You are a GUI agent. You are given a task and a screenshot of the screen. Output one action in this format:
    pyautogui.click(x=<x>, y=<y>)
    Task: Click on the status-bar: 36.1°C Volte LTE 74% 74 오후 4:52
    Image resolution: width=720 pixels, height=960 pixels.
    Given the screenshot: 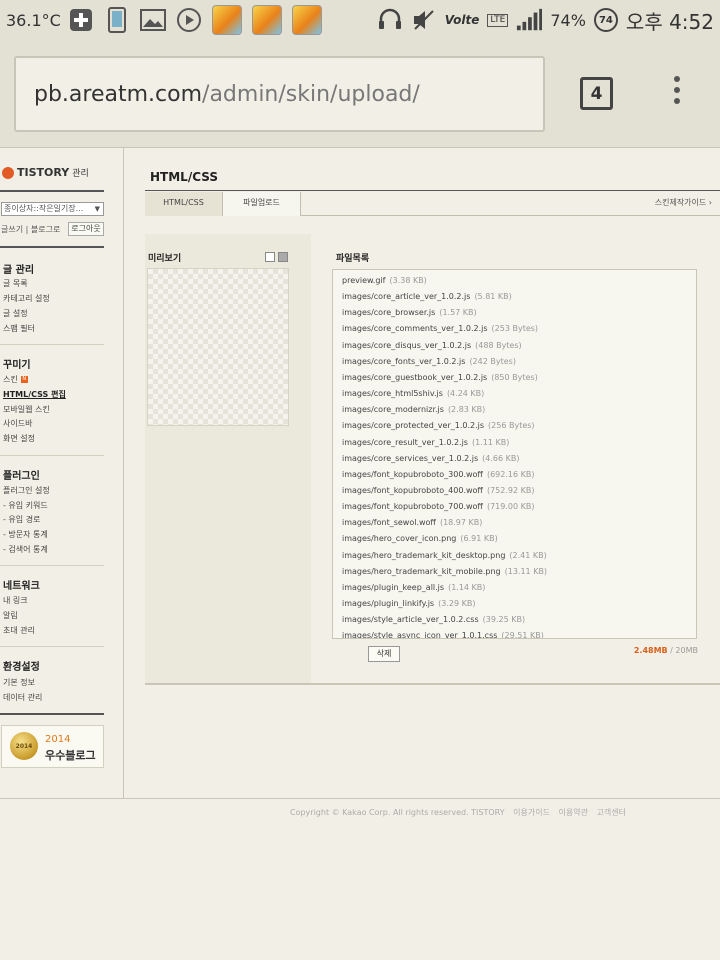 What is the action you would take?
    pyautogui.click(x=360, y=20)
    